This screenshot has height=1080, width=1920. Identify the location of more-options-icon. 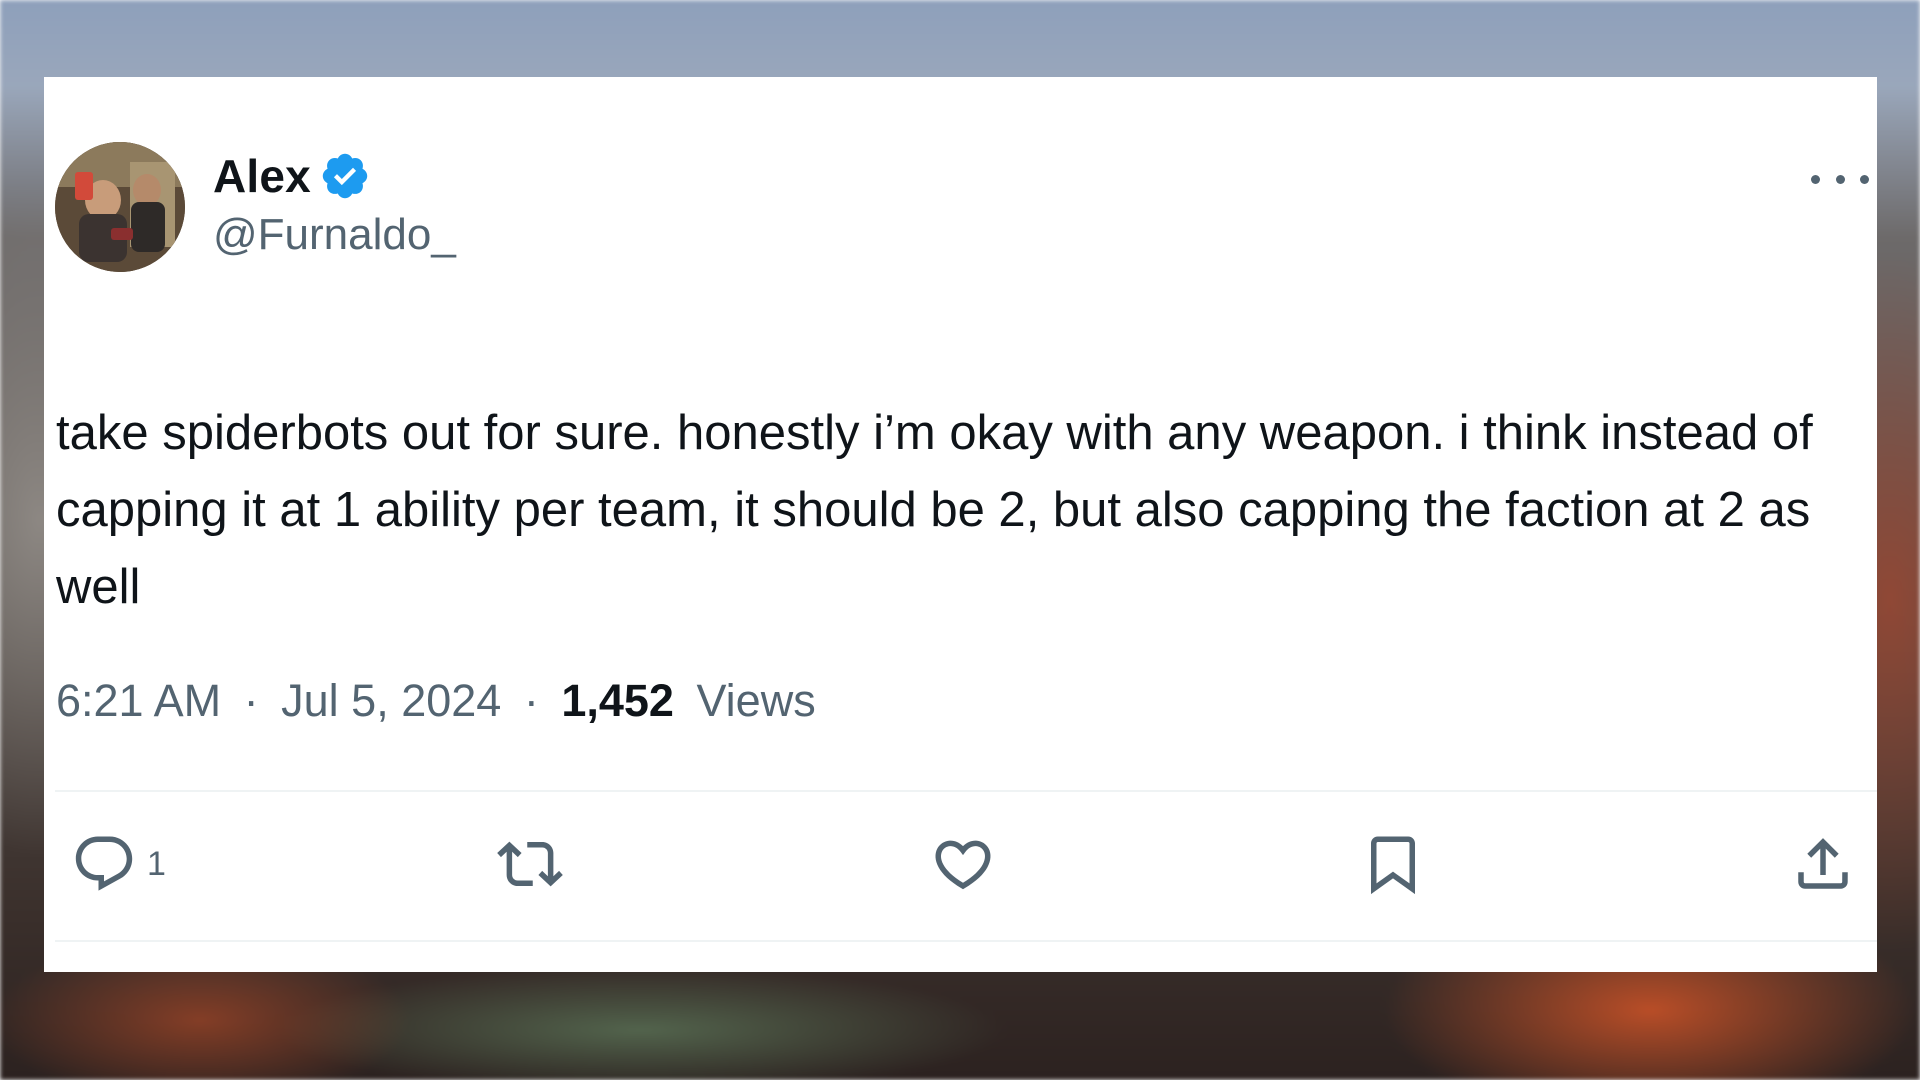
(1840, 179).